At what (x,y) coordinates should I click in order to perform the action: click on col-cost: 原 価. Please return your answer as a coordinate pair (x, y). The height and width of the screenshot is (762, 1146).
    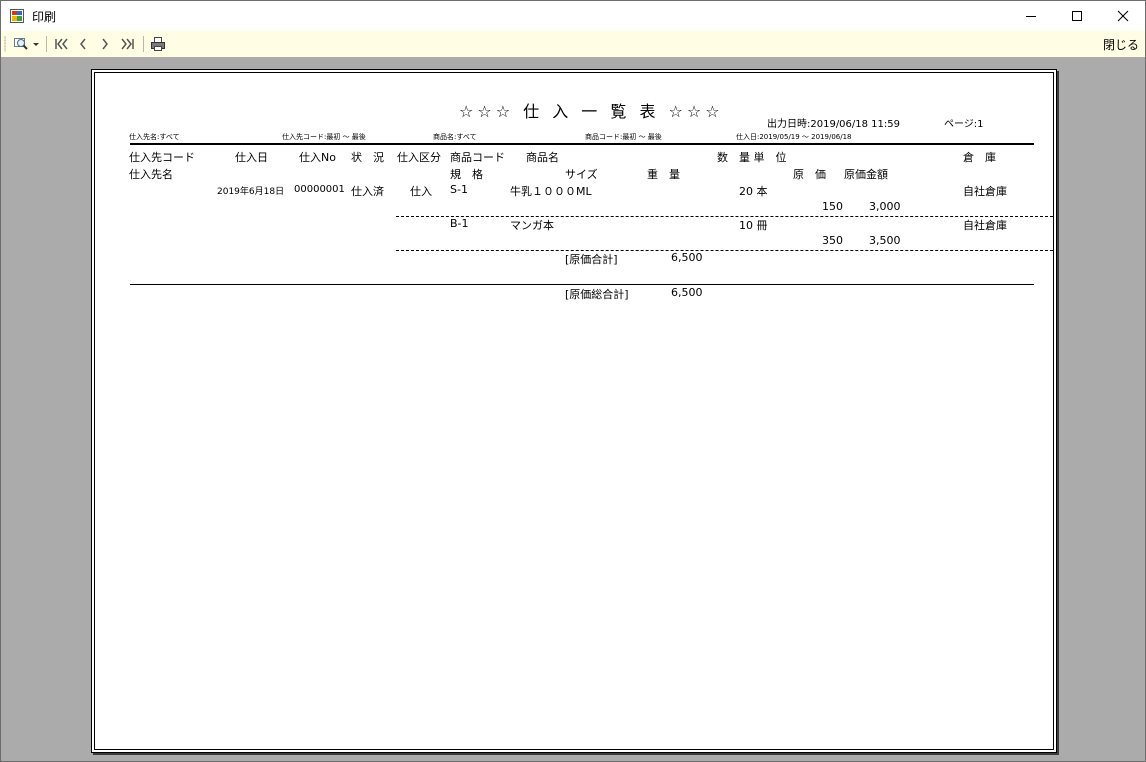
    Looking at the image, I should click on (809, 174).